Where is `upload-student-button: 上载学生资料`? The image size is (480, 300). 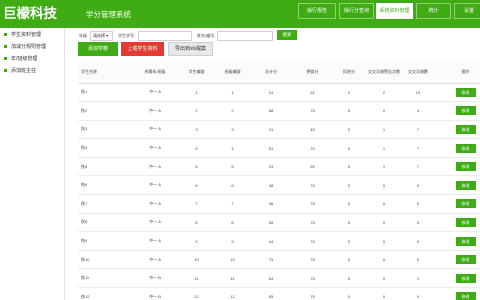
upload-student-button: 上载学生资料 is located at coordinates (142, 49).